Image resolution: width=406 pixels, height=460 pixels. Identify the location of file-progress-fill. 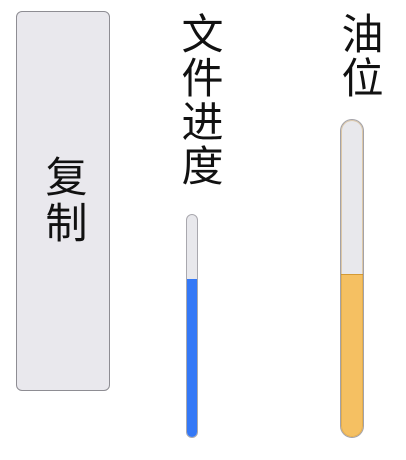
(192, 358).